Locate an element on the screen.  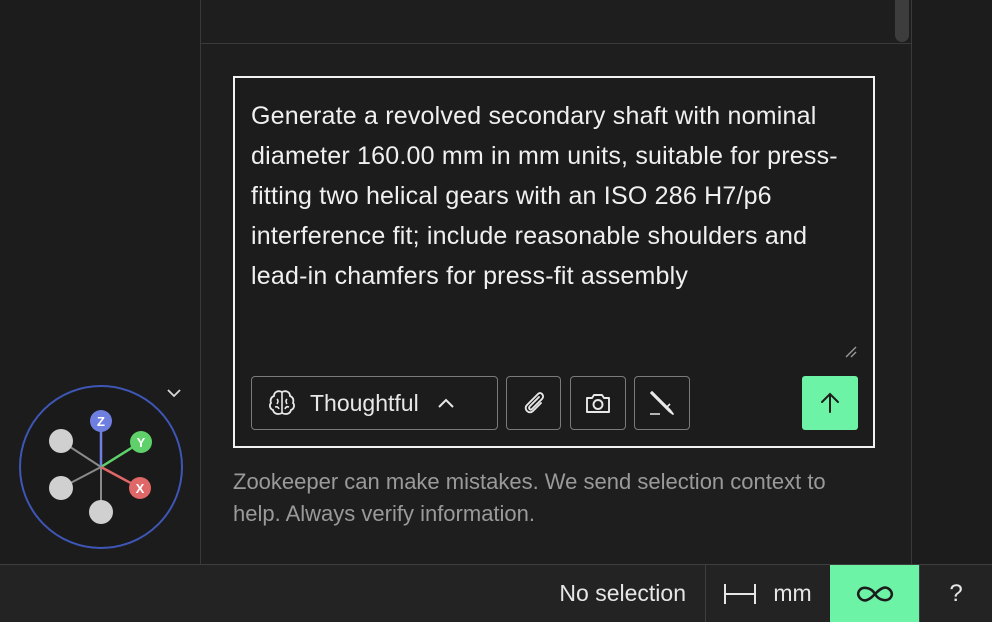
mode-select-button: Thoughtful is located at coordinates (374, 403).